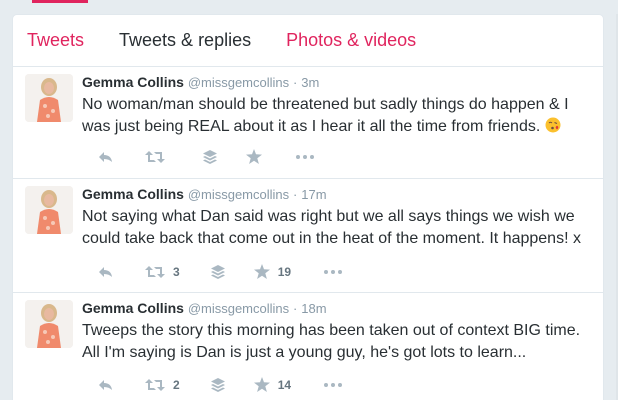 The width and height of the screenshot is (618, 400). What do you see at coordinates (55, 40) in the screenshot?
I see `tab-tweets: Tweets` at bounding box center [55, 40].